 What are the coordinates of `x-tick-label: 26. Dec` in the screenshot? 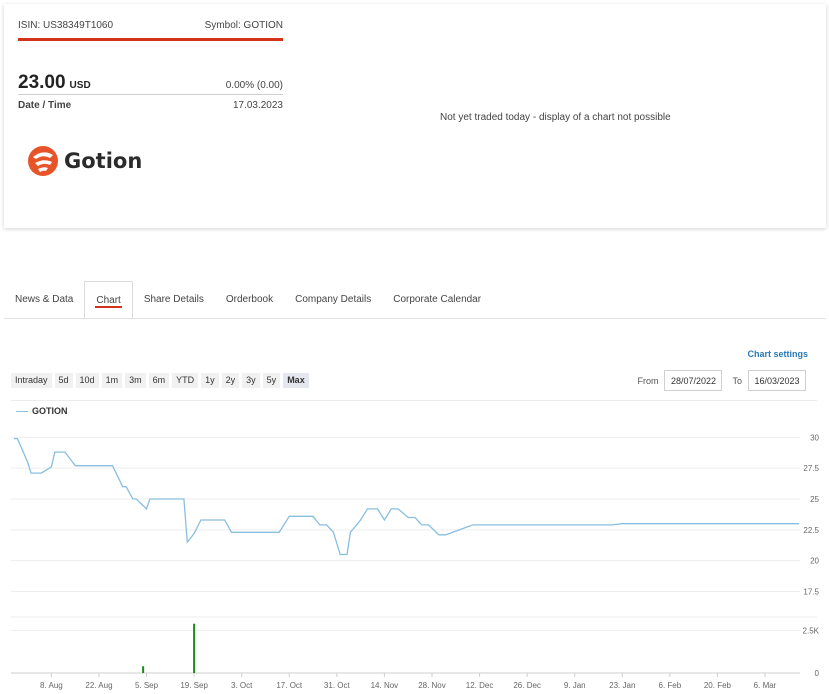 It's located at (527, 685).